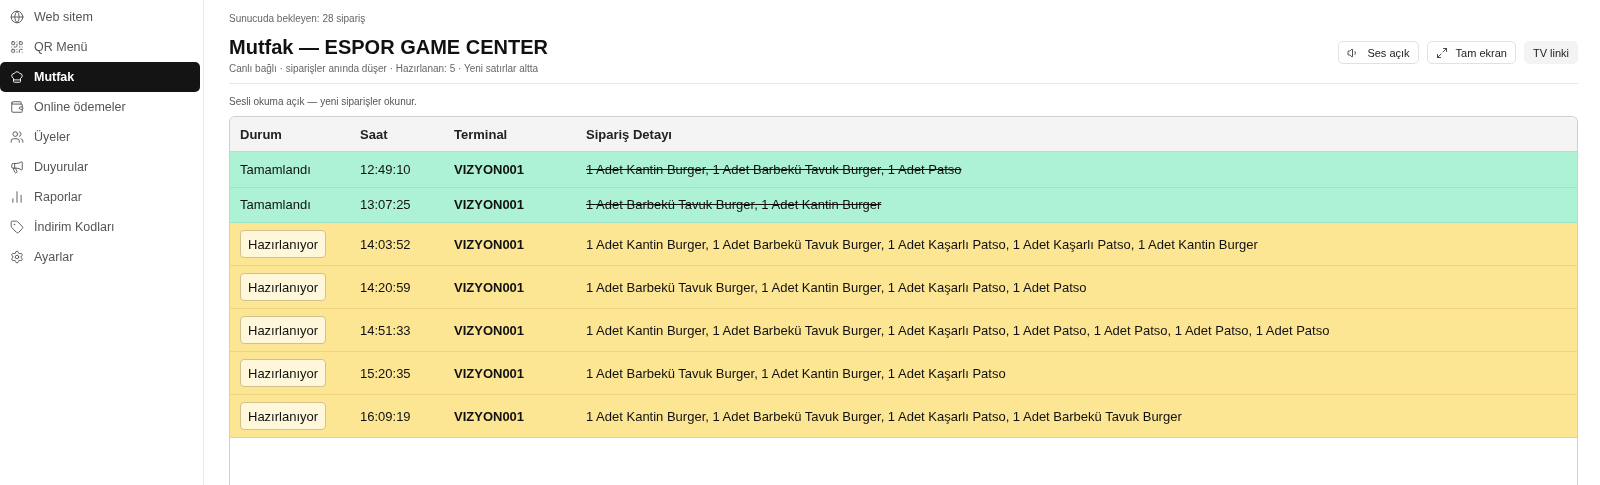 This screenshot has height=485, width=1600. I want to click on sidebar-item: Web sitem, so click(100, 17).